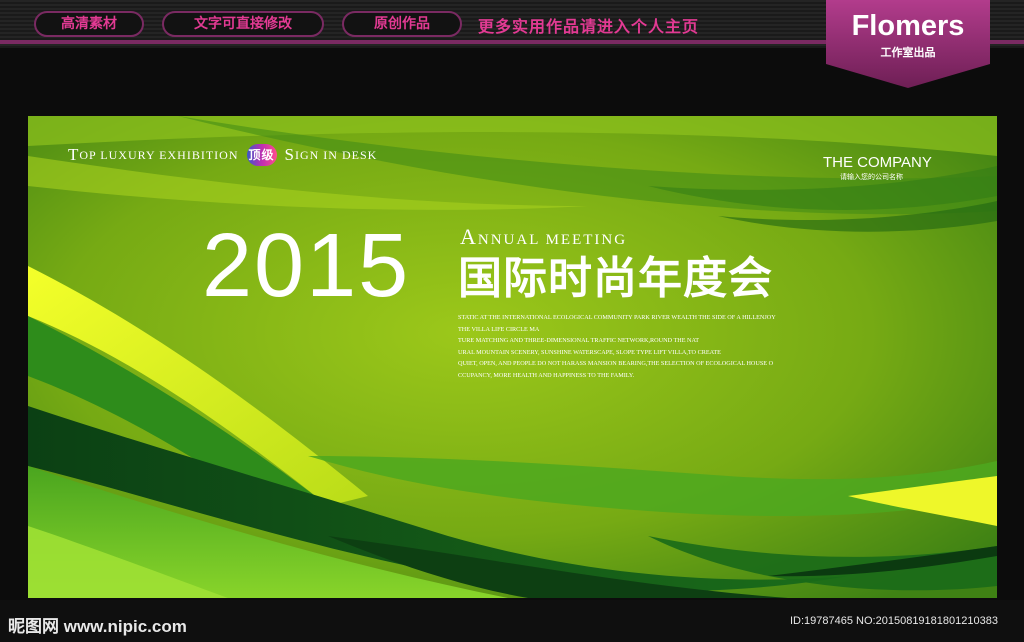 This screenshot has width=1024, height=642. I want to click on badge-title: Flomers, so click(908, 26).